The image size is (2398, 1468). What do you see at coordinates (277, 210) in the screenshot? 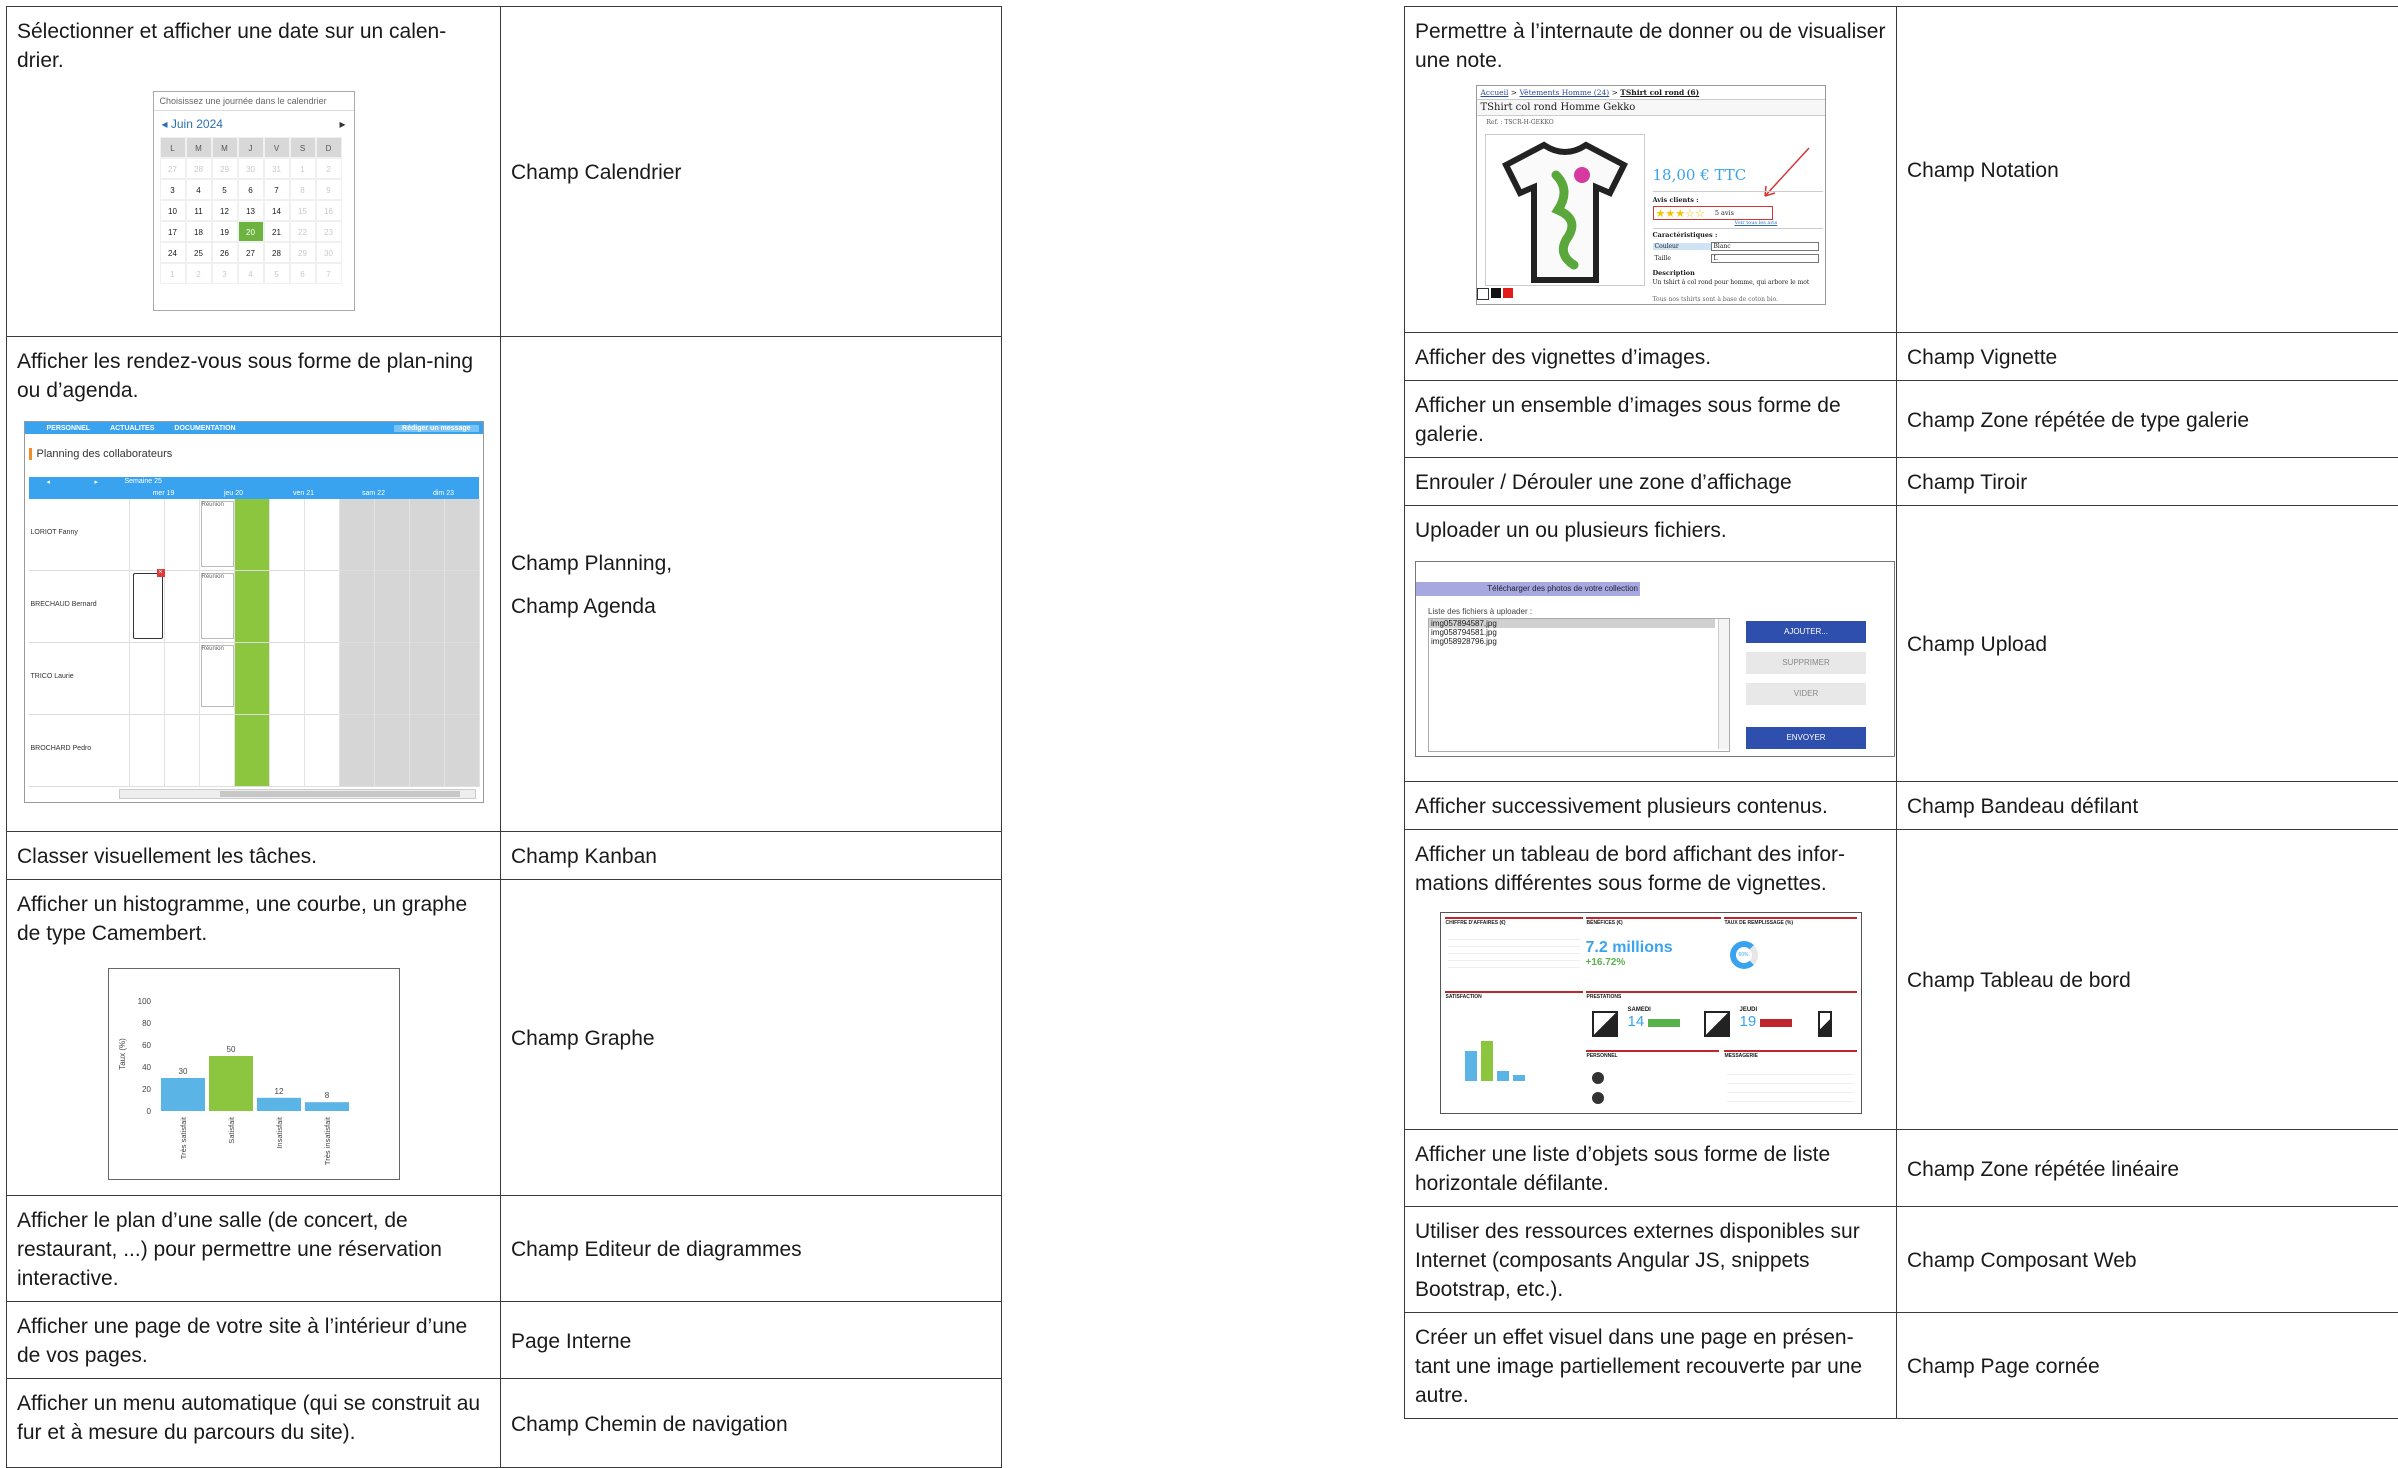
I see `calendar-day: 14` at bounding box center [277, 210].